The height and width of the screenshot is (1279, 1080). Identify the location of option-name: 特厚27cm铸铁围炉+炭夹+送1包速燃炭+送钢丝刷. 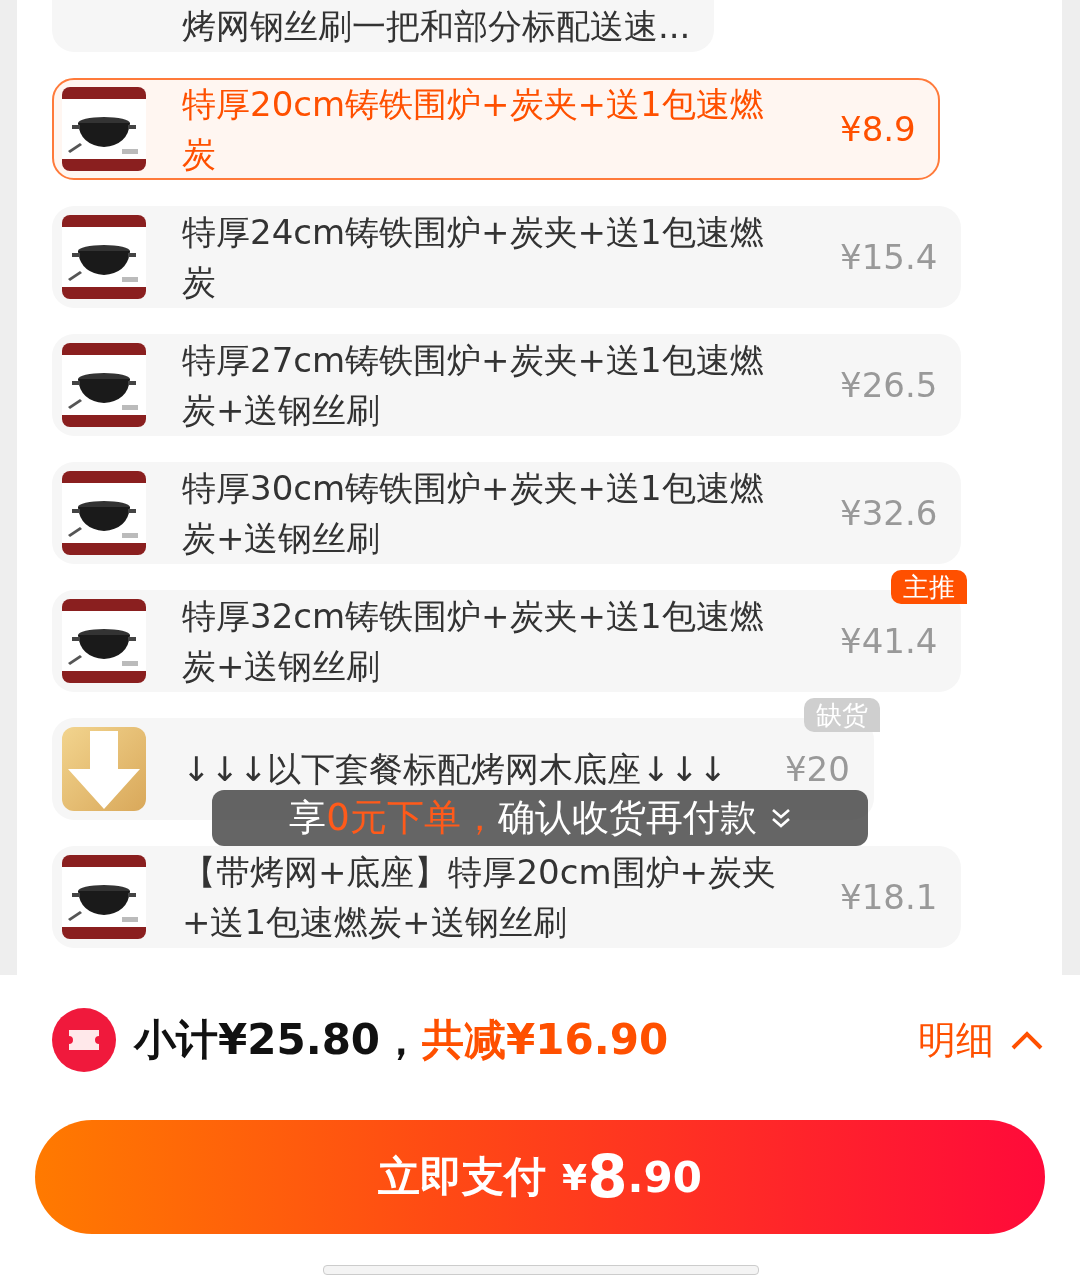
(473, 385).